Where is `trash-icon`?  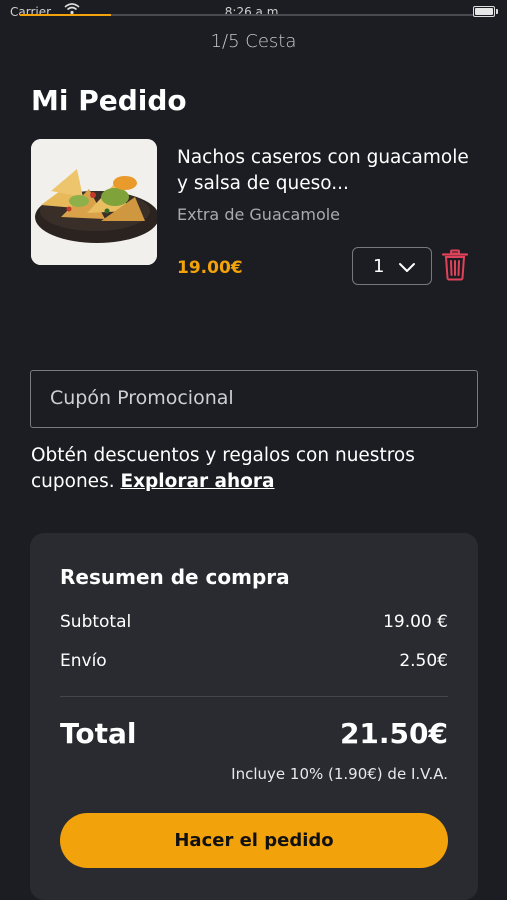
trash-icon is located at coordinates (455, 267).